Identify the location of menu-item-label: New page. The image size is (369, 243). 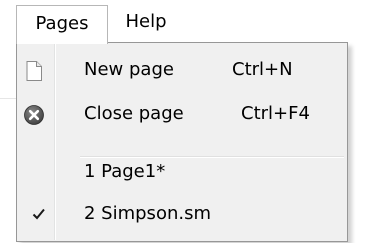
(129, 69).